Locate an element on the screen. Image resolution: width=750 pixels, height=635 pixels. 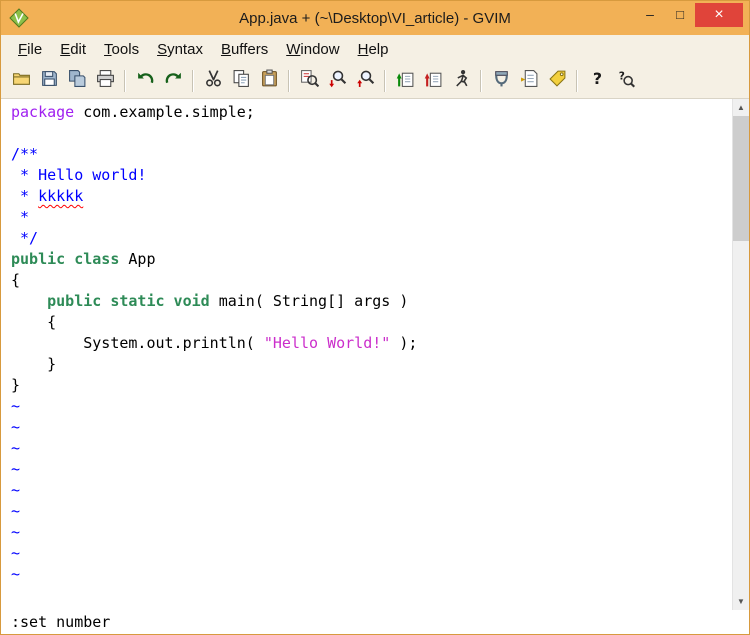
run-ctags-icon is located at coordinates (529, 81).